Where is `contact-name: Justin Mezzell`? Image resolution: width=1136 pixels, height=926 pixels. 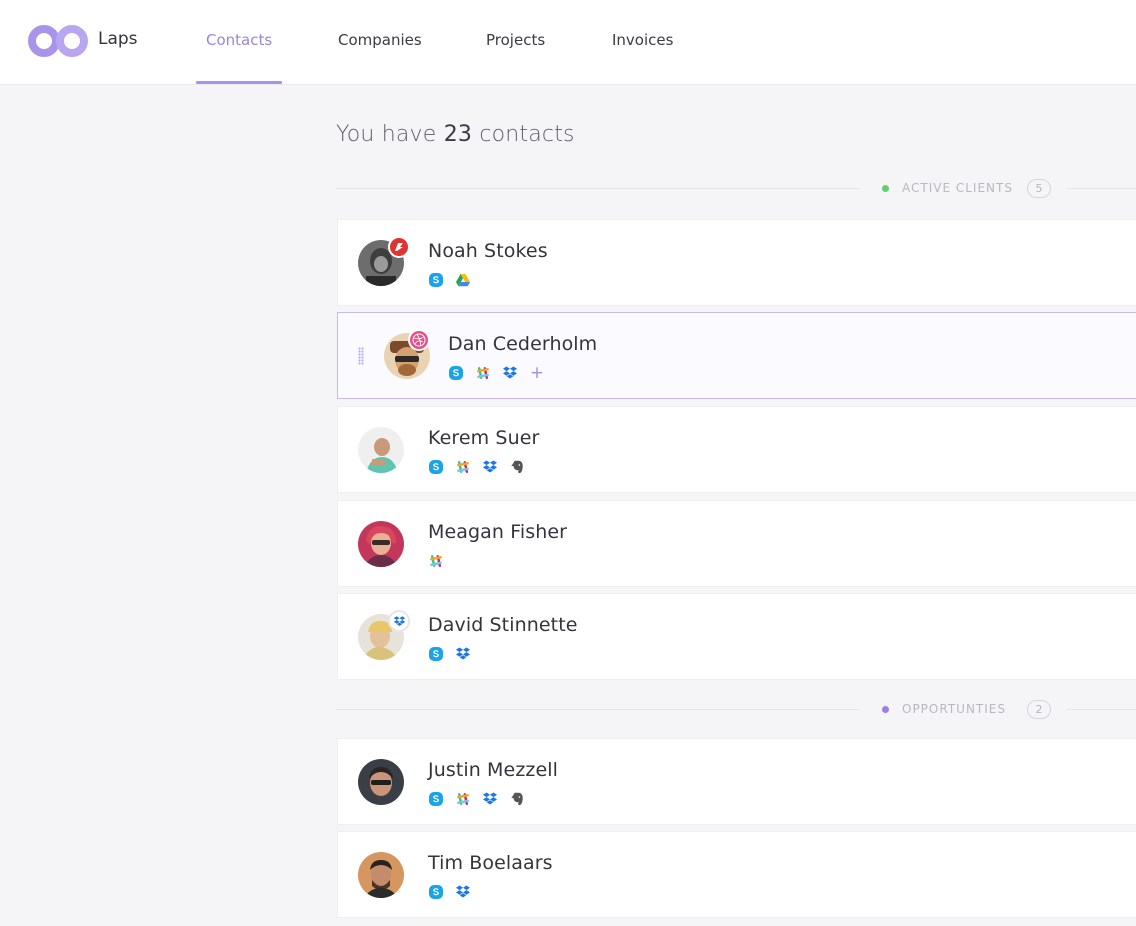 contact-name: Justin Mezzell is located at coordinates (493, 770).